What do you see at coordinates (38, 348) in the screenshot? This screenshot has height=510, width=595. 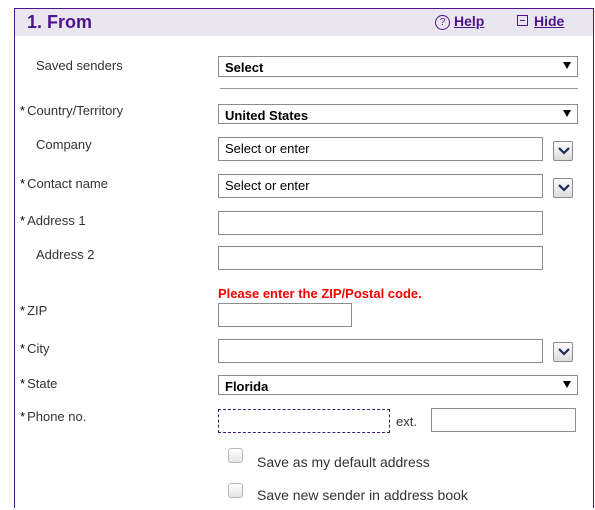 I see `city-label-text: City` at bounding box center [38, 348].